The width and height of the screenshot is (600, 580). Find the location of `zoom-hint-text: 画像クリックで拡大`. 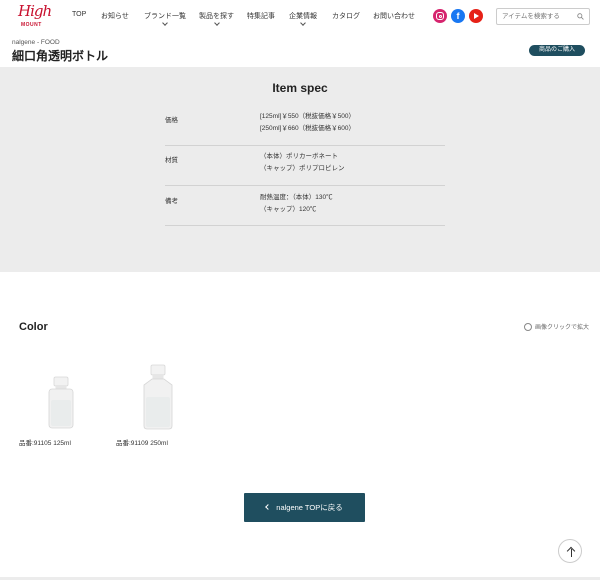

zoom-hint-text: 画像クリックで拡大 is located at coordinates (562, 328).